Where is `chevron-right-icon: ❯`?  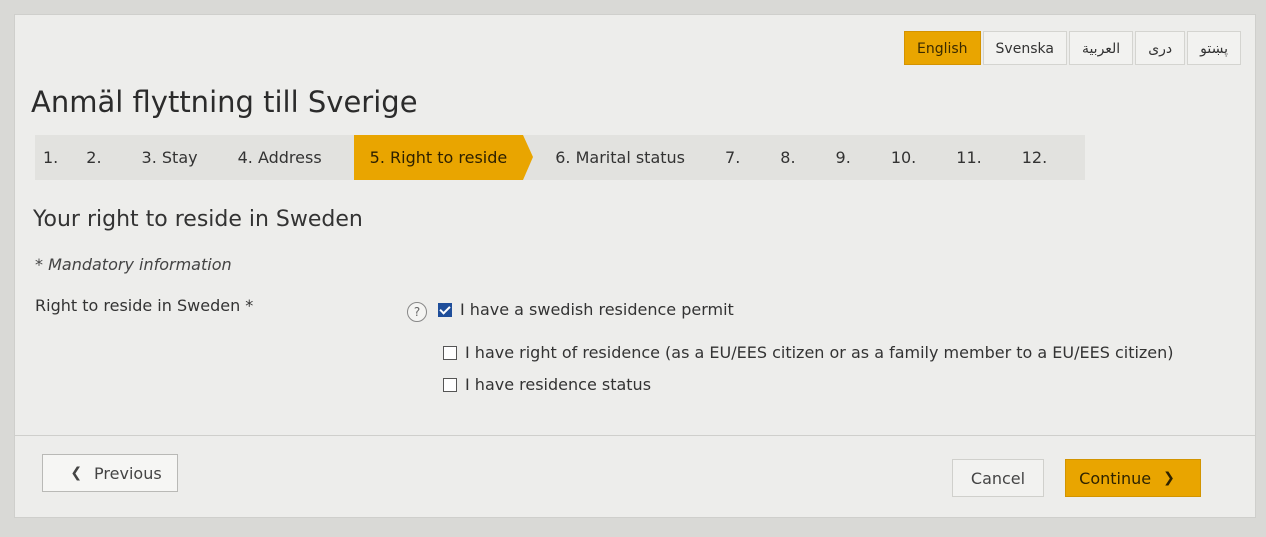
chevron-right-icon: ❯ is located at coordinates (1169, 478).